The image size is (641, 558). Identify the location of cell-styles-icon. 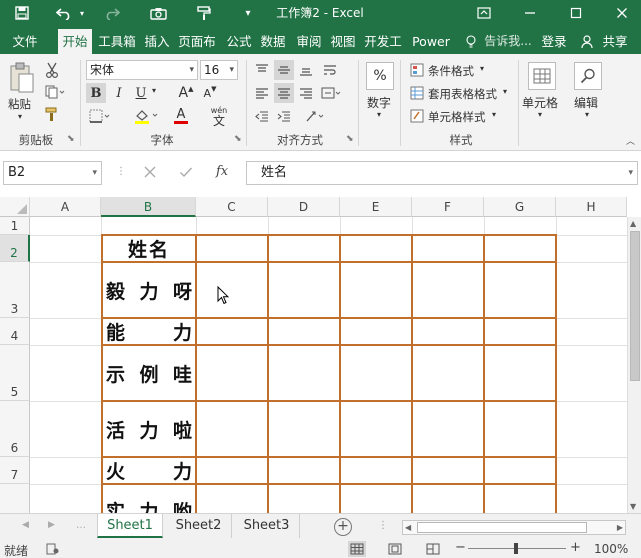
(417, 116).